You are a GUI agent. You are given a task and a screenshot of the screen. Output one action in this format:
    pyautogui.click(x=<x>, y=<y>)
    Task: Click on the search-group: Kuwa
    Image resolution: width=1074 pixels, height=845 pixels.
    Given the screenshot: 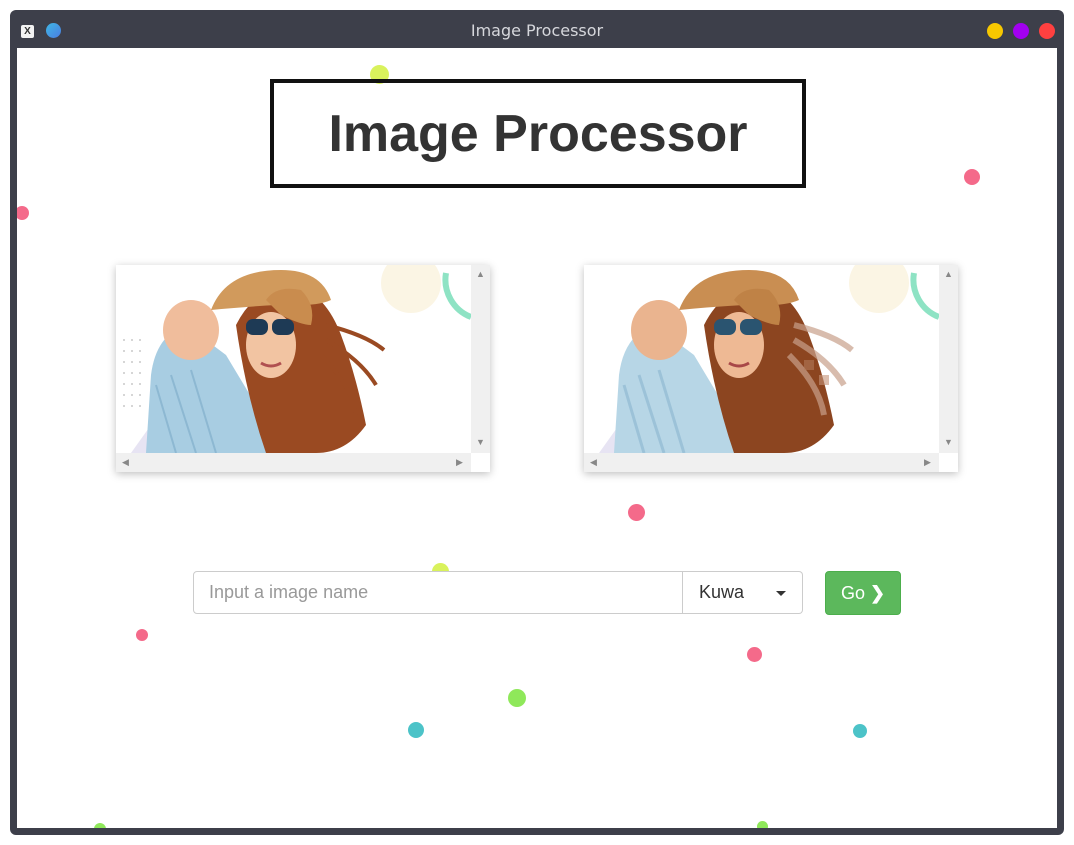 What is the action you would take?
    pyautogui.click(x=498, y=592)
    